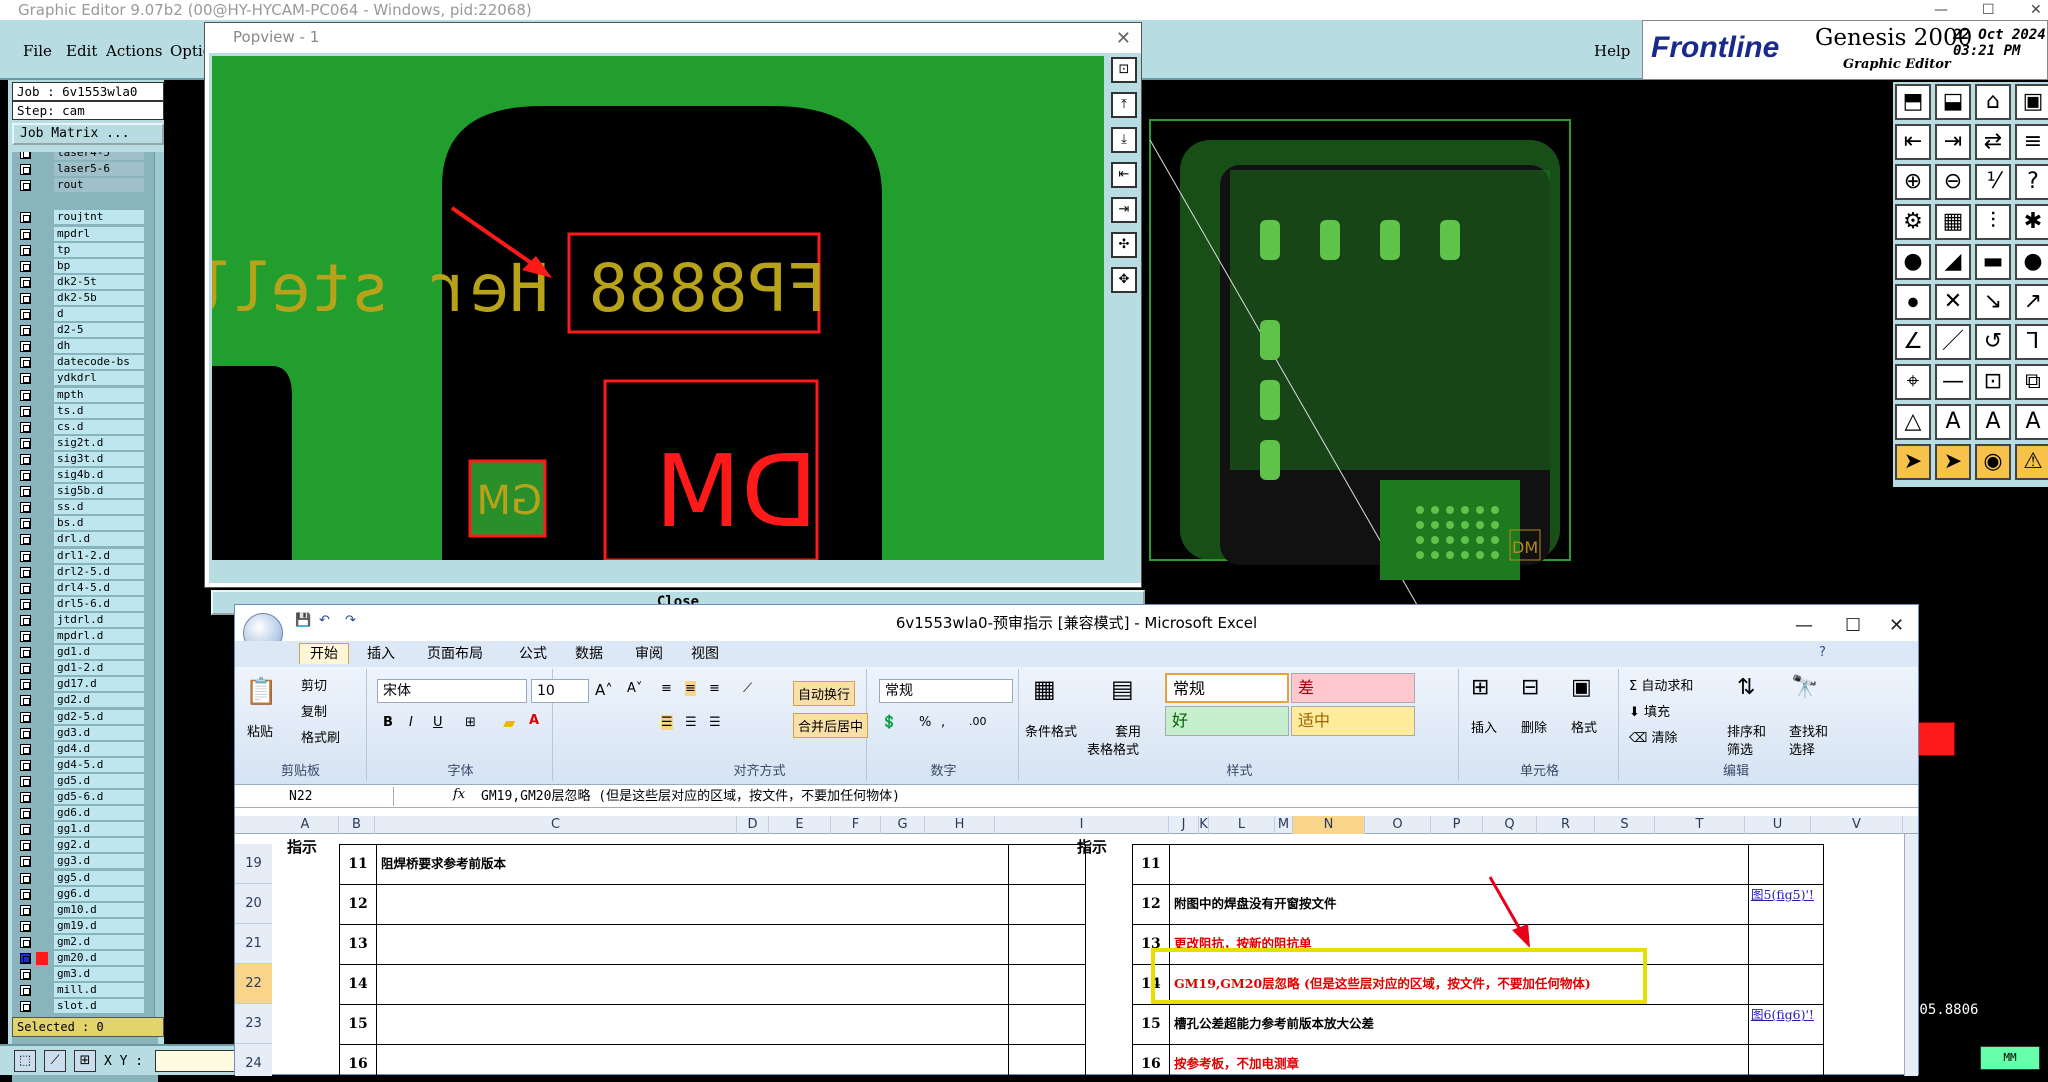  I want to click on layer-row: gd2.d, so click(82, 700).